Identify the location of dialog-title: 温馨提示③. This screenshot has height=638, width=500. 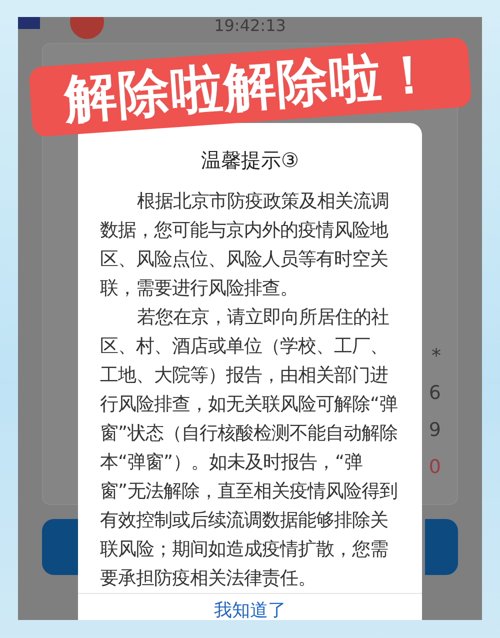
(250, 160).